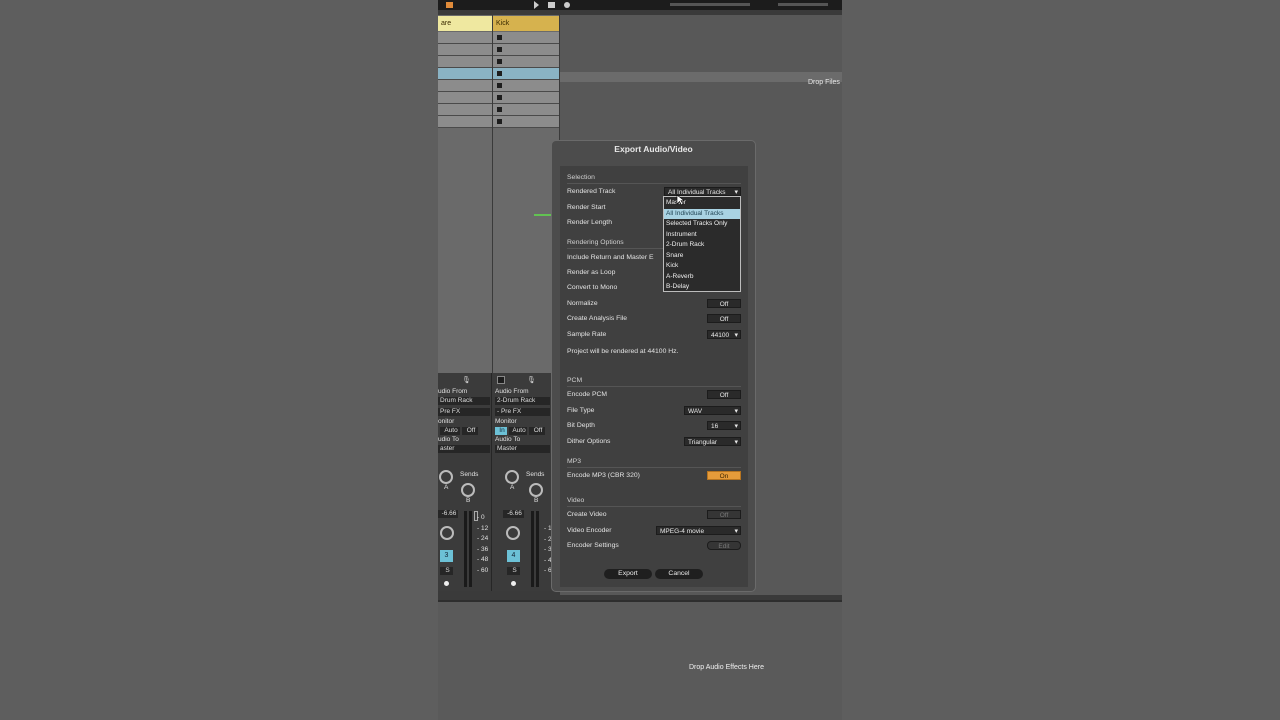  Describe the element at coordinates (724, 394) in the screenshot. I see `encode-pcm-toggle: Off` at that location.